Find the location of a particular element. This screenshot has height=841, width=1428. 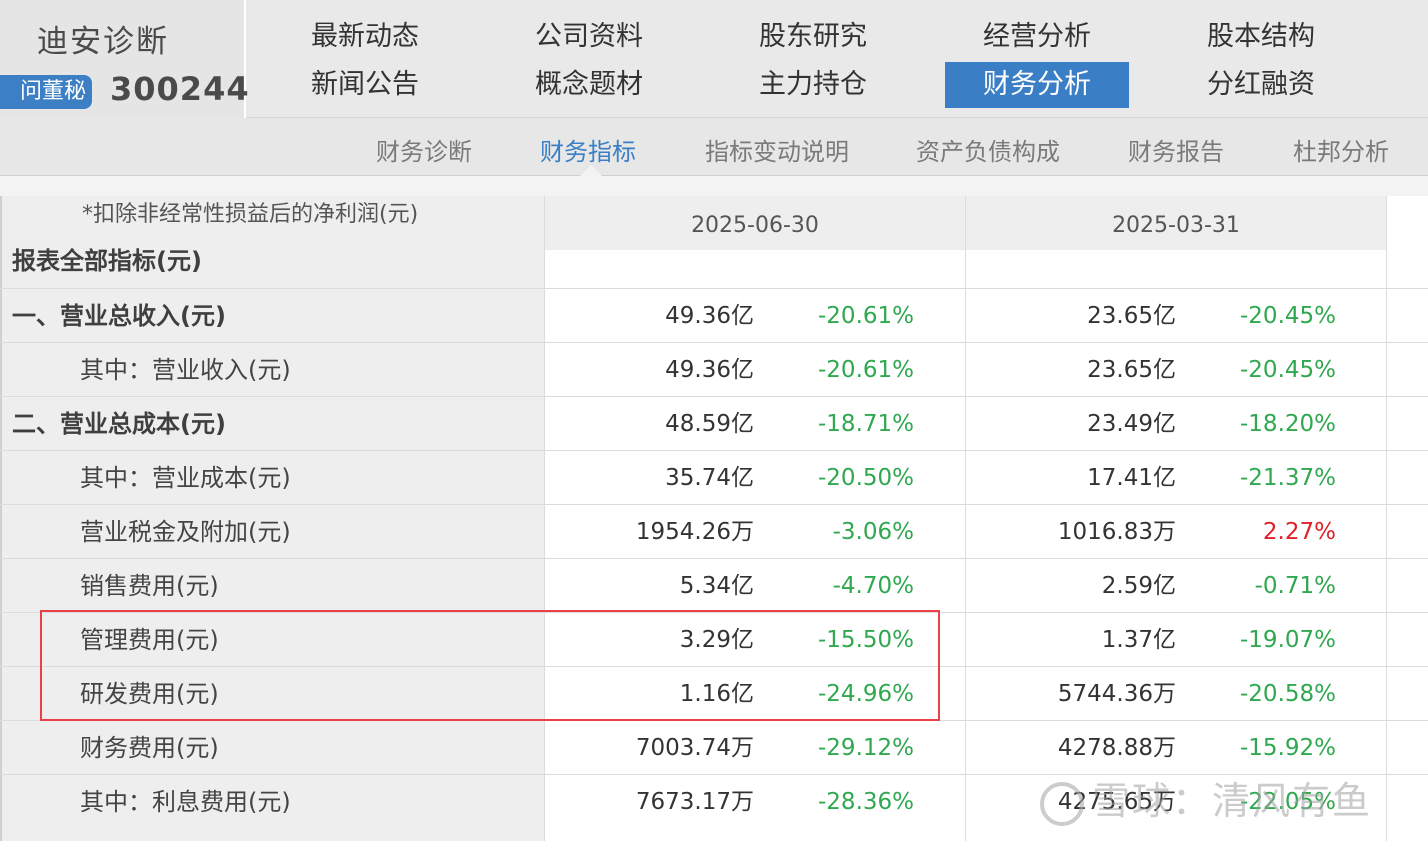

nav-item: 概念题材 is located at coordinates (589, 85).